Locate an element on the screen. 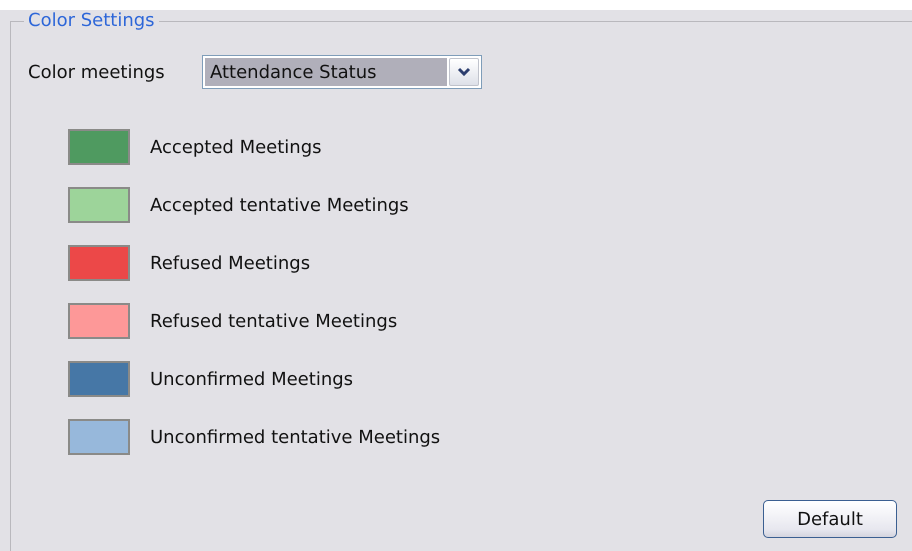  legend-label: Accepted tentative Meetings is located at coordinates (279, 205).